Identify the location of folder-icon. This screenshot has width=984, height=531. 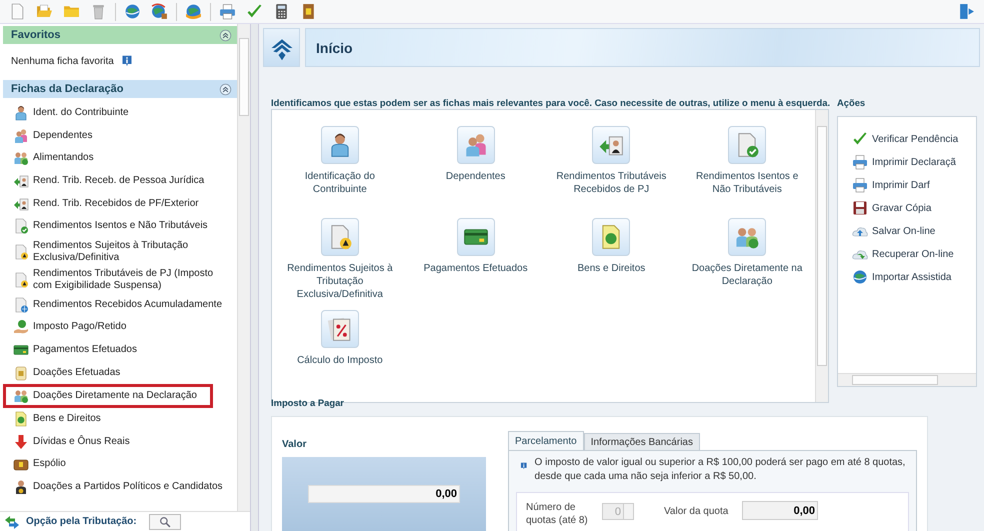
(71, 11).